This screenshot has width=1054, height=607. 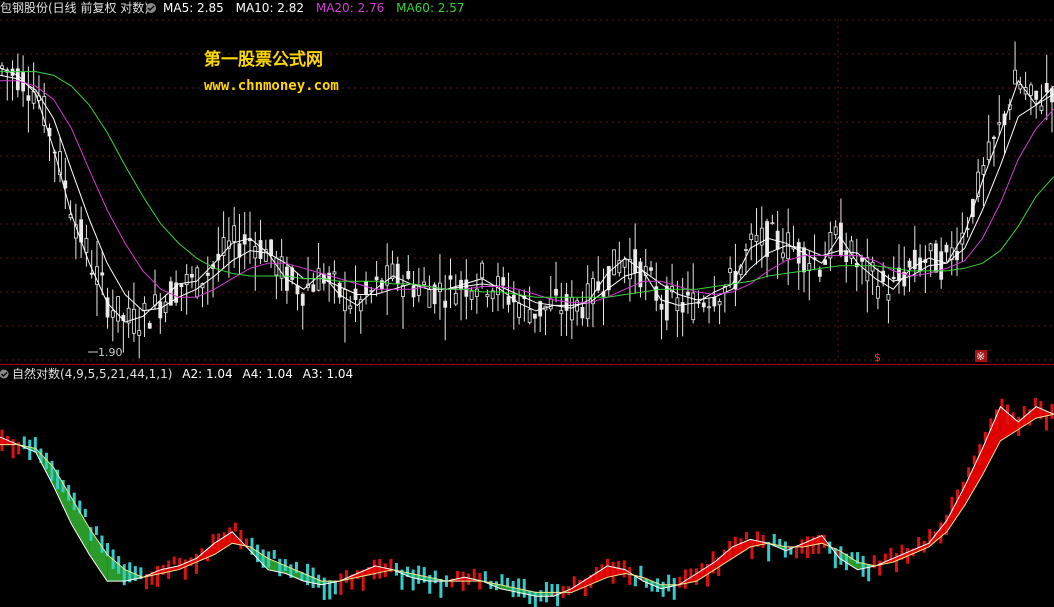 What do you see at coordinates (877, 357) in the screenshot?
I see `event-marker-dollar: $` at bounding box center [877, 357].